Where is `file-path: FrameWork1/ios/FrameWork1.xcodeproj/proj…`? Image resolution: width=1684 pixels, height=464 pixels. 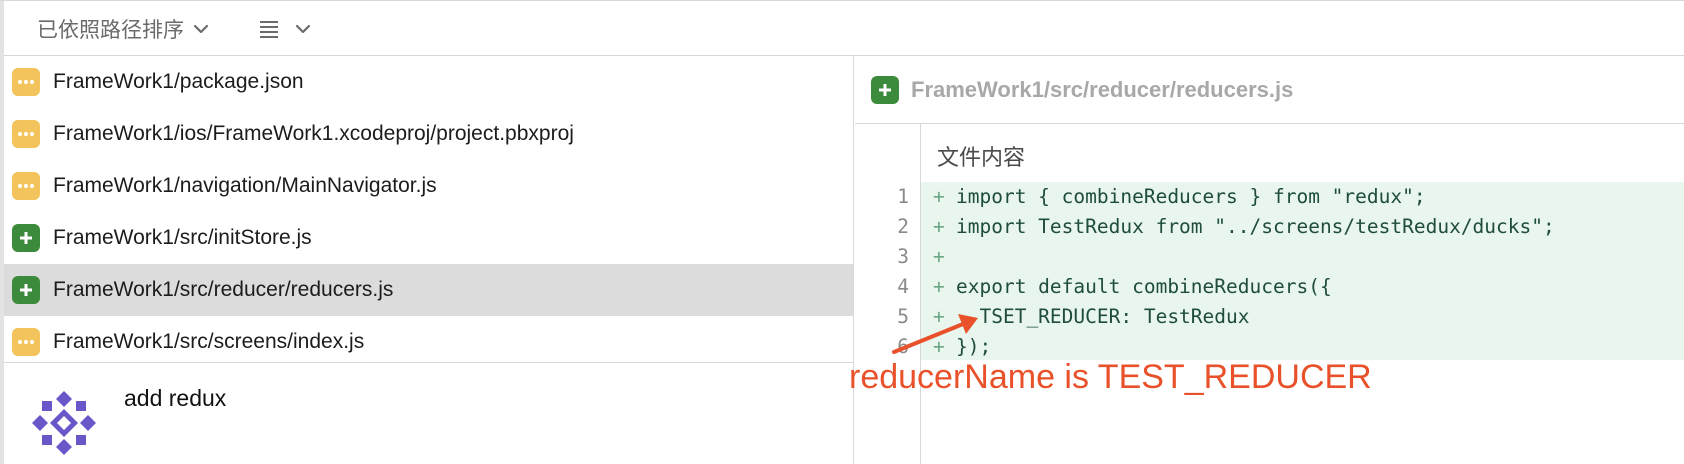 file-path: FrameWork1/ios/FrameWork1.xcodeproj/proj… is located at coordinates (313, 133).